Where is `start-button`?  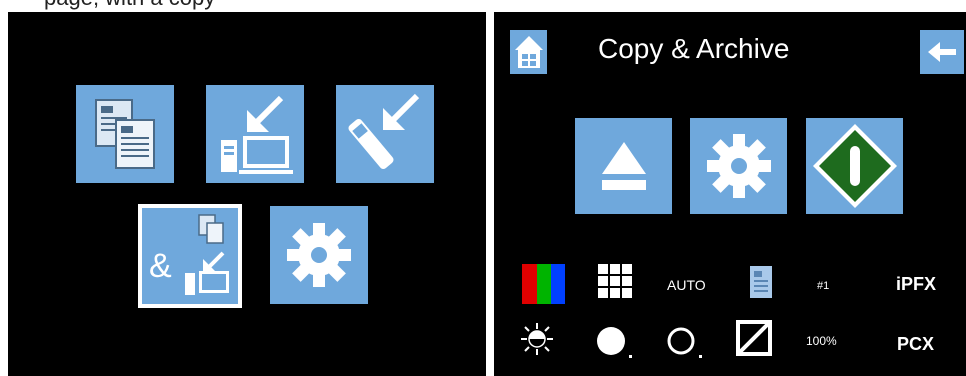
start-button is located at coordinates (854, 166).